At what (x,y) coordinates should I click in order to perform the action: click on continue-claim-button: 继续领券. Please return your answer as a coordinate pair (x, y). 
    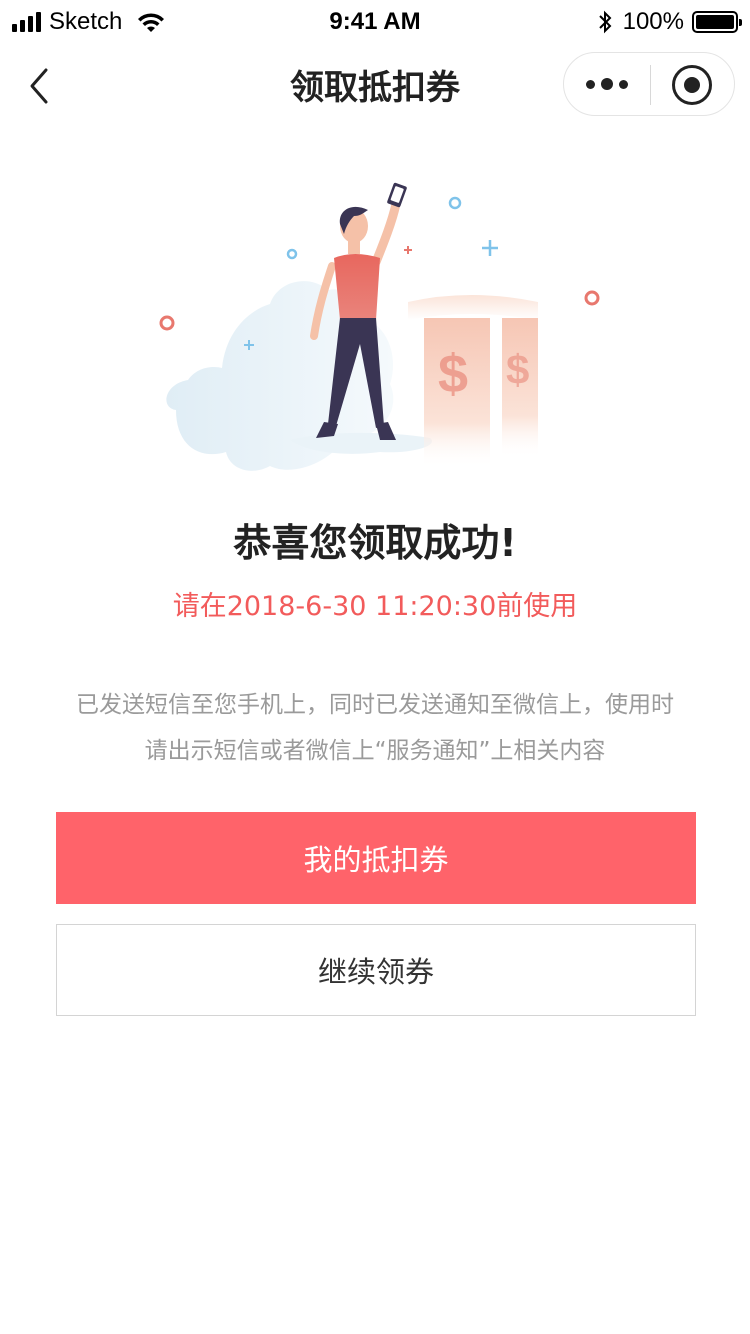
    Looking at the image, I should click on (376, 970).